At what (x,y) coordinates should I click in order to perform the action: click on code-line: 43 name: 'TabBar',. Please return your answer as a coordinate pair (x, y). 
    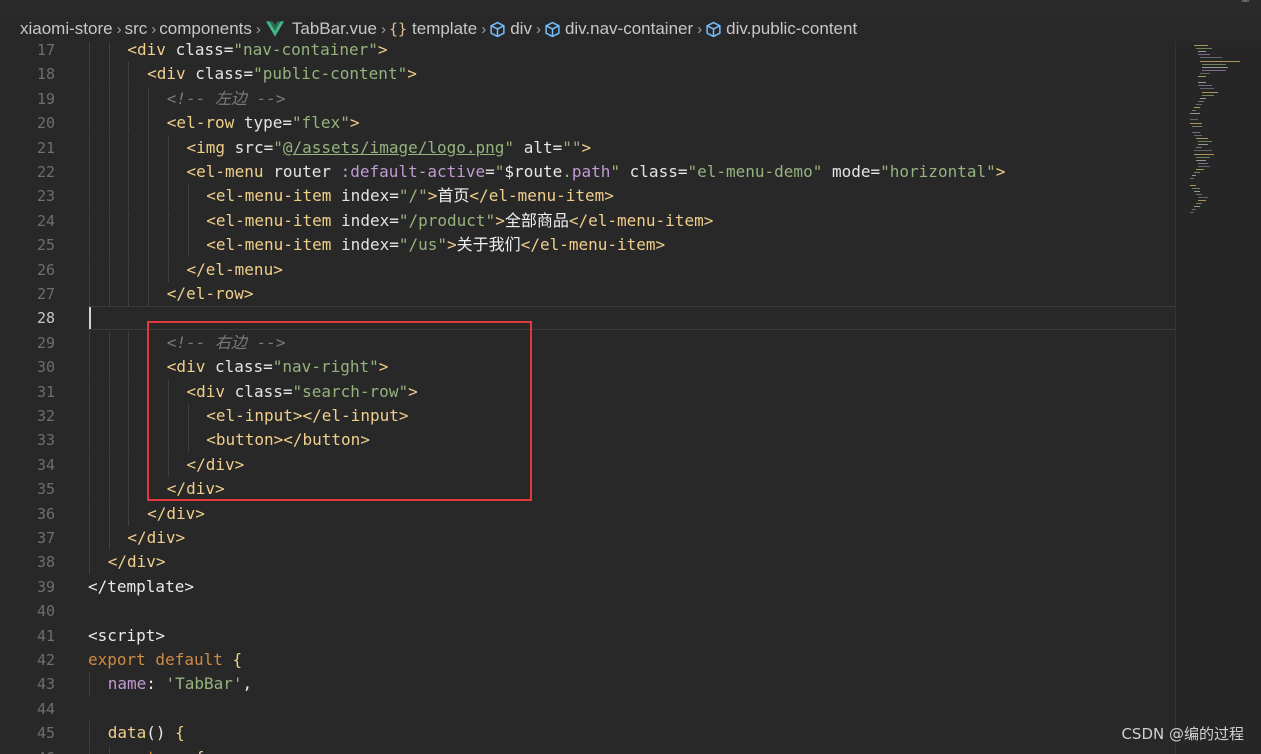
    Looking at the image, I should click on (587, 684).